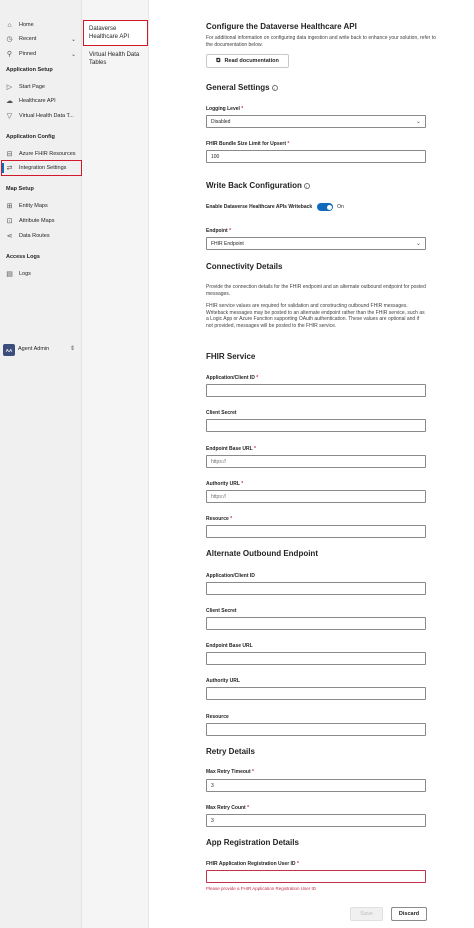 The width and height of the screenshot is (474, 928). I want to click on pin-icon: ⚲, so click(9, 54).